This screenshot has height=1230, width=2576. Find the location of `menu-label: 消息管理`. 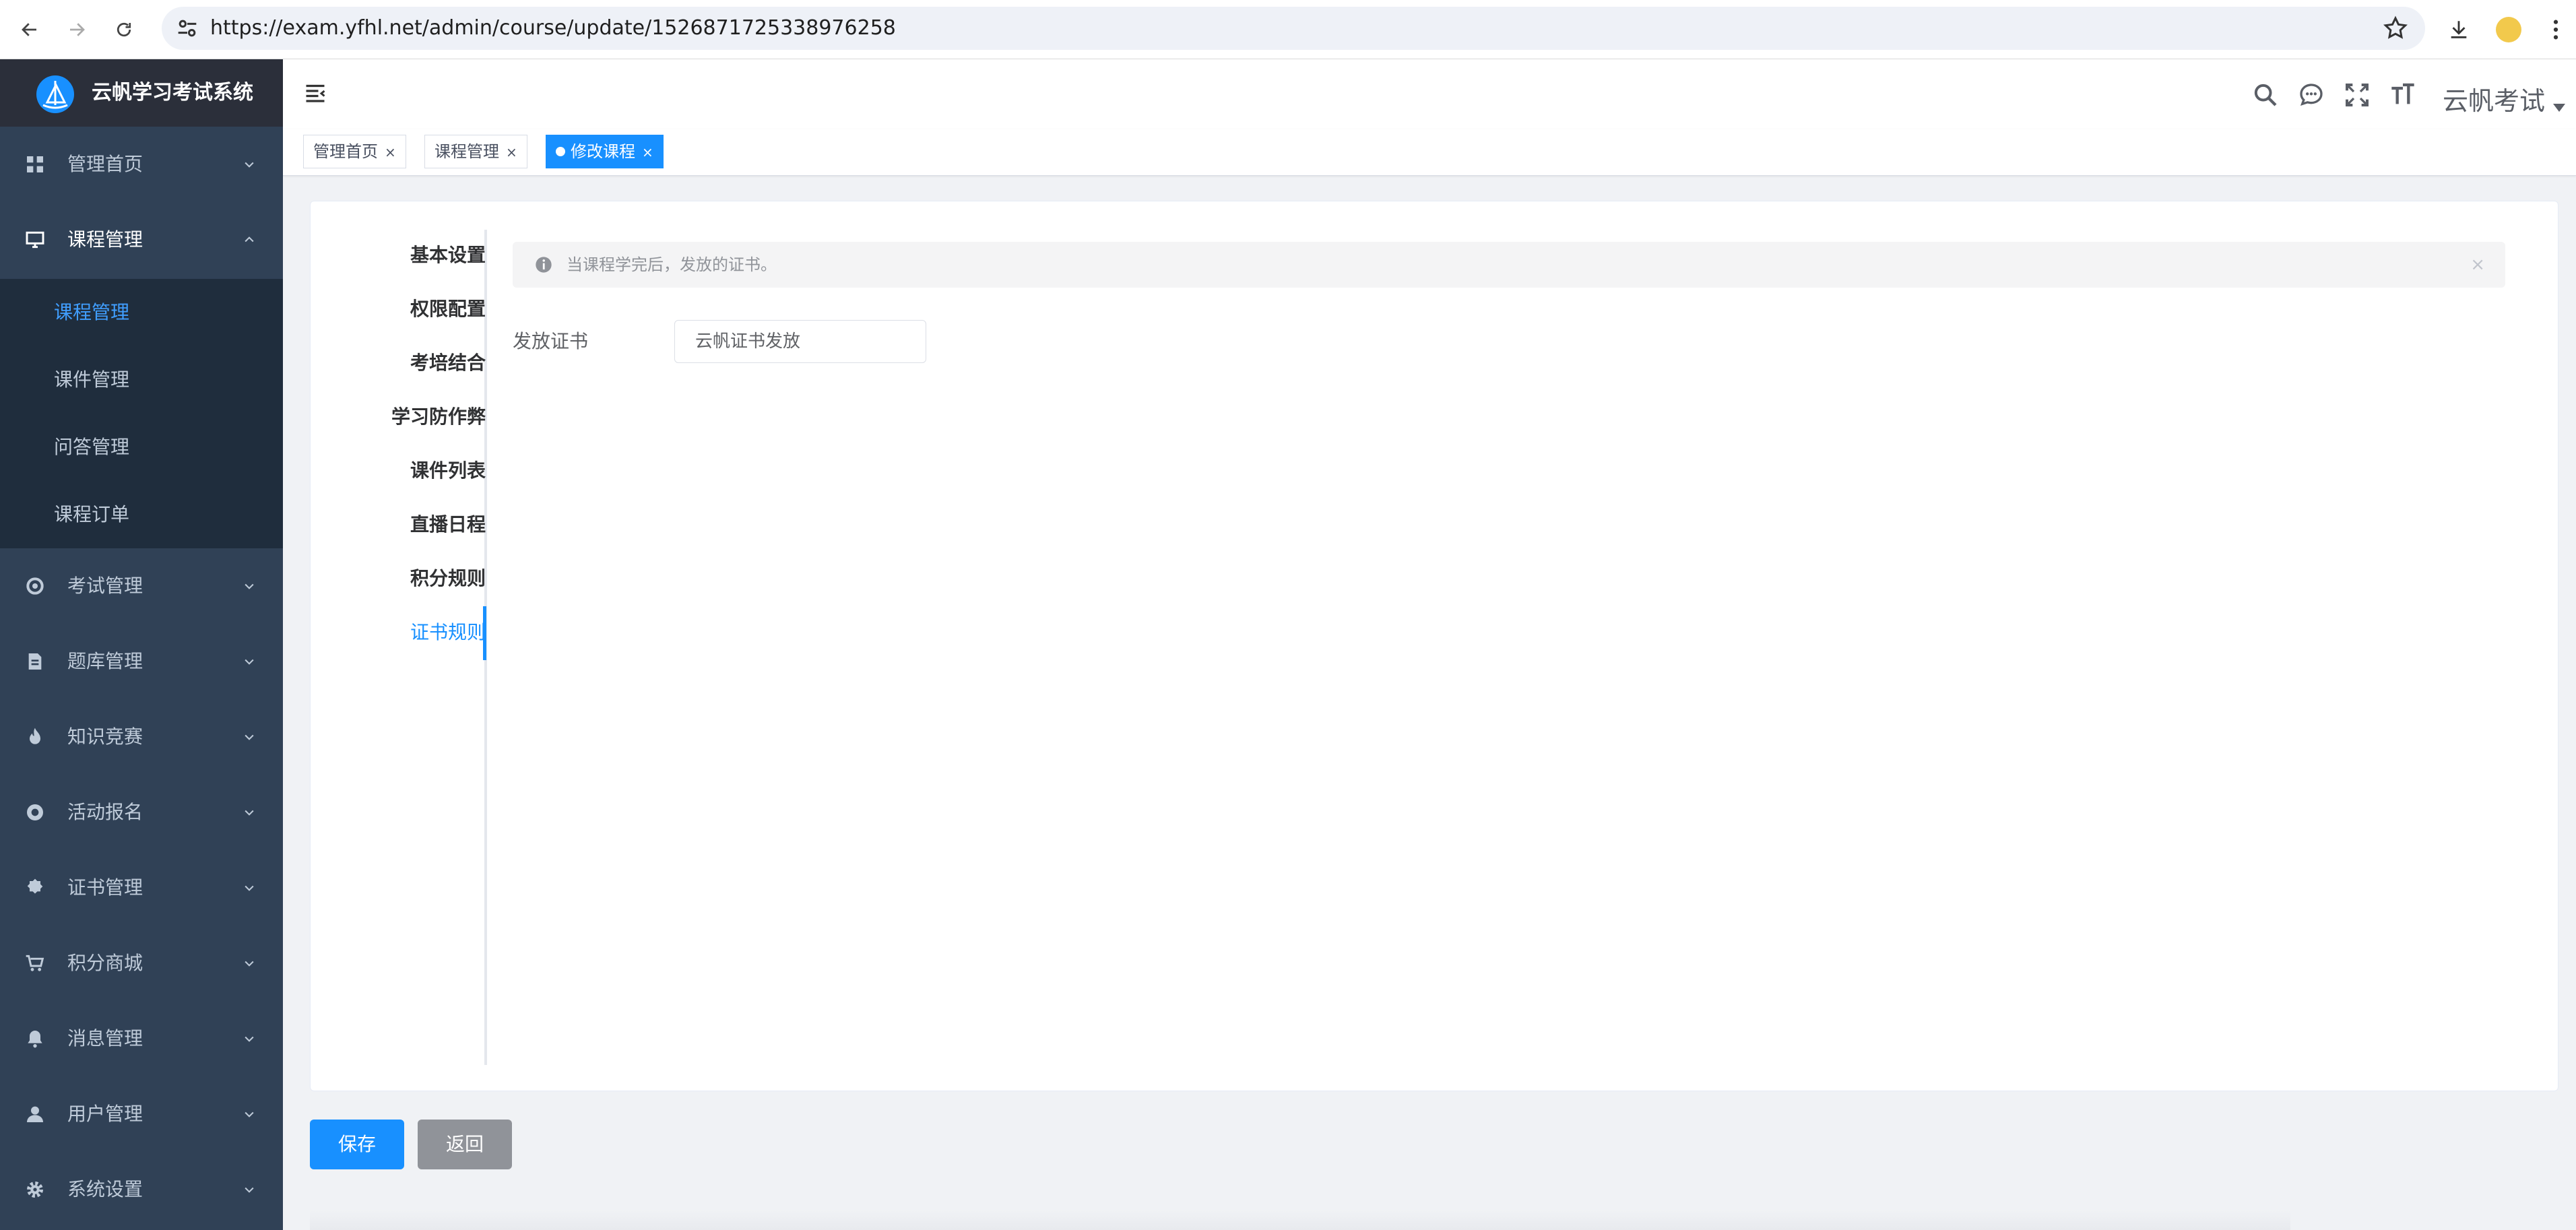

menu-label: 消息管理 is located at coordinates (105, 1038).